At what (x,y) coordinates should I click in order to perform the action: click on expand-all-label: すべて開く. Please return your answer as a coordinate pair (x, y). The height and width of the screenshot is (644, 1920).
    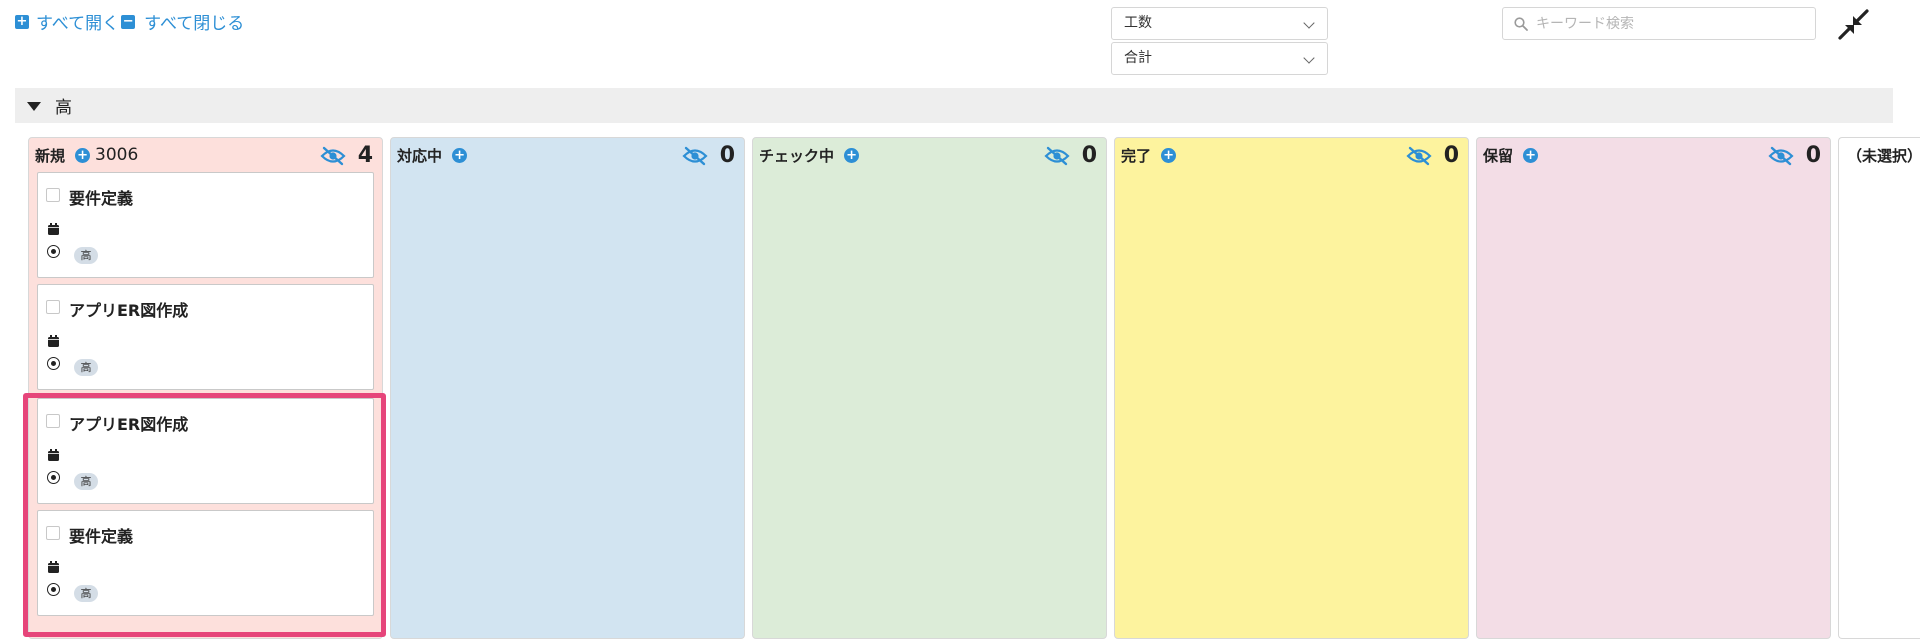
    Looking at the image, I should click on (78, 24).